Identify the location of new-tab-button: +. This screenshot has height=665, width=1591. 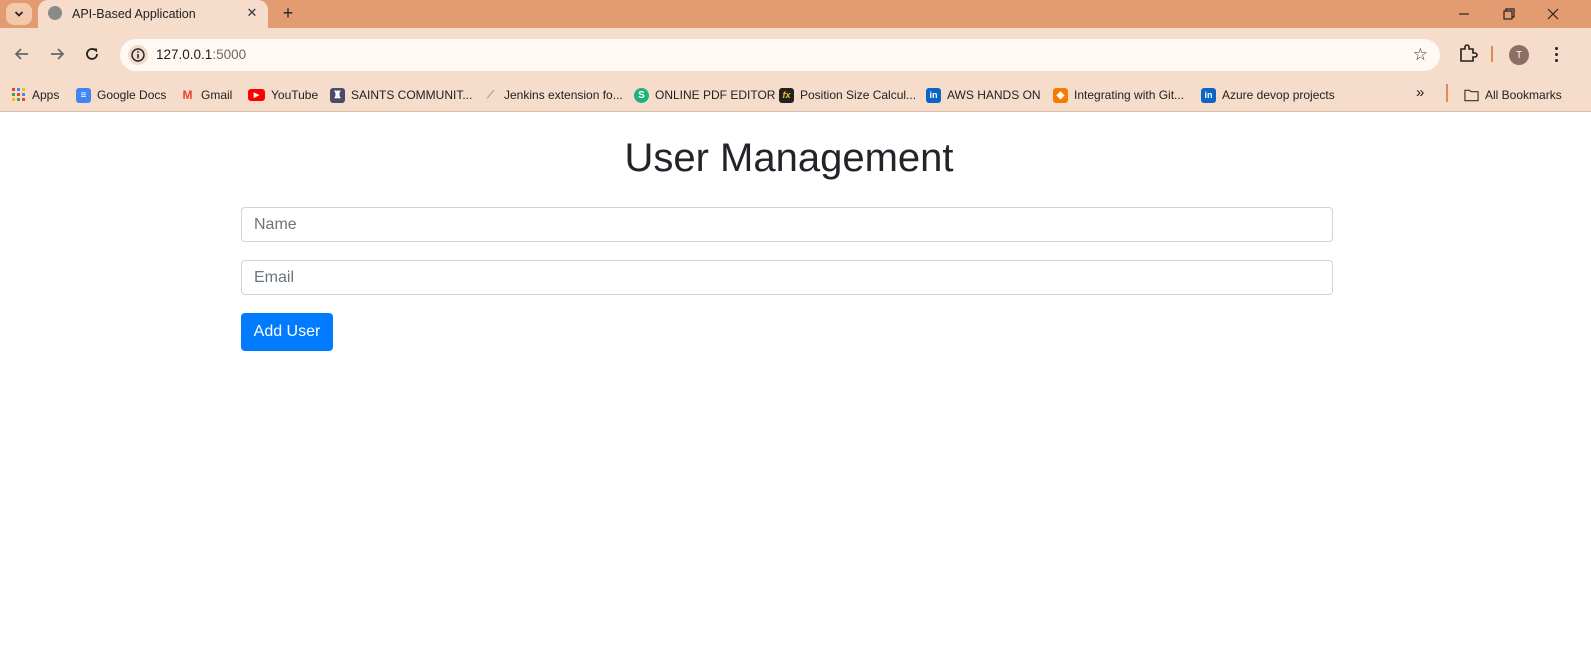
(288, 13).